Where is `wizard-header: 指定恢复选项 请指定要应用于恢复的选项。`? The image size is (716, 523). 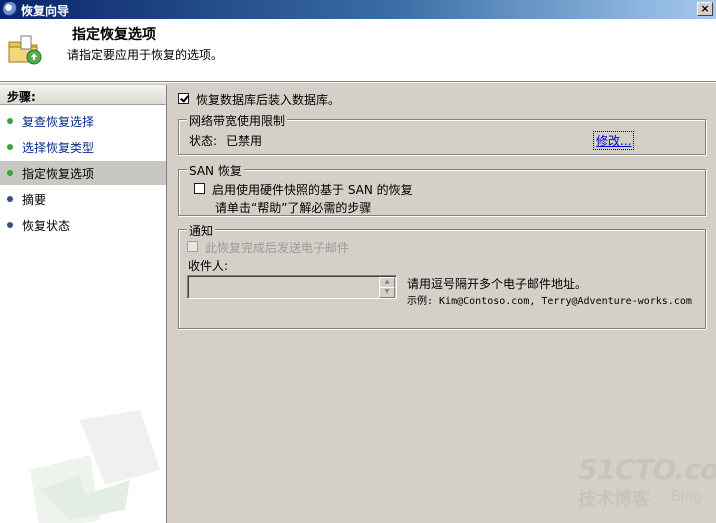 wizard-header: 指定恢复选项 请指定要应用于恢复的选项。 is located at coordinates (358, 51).